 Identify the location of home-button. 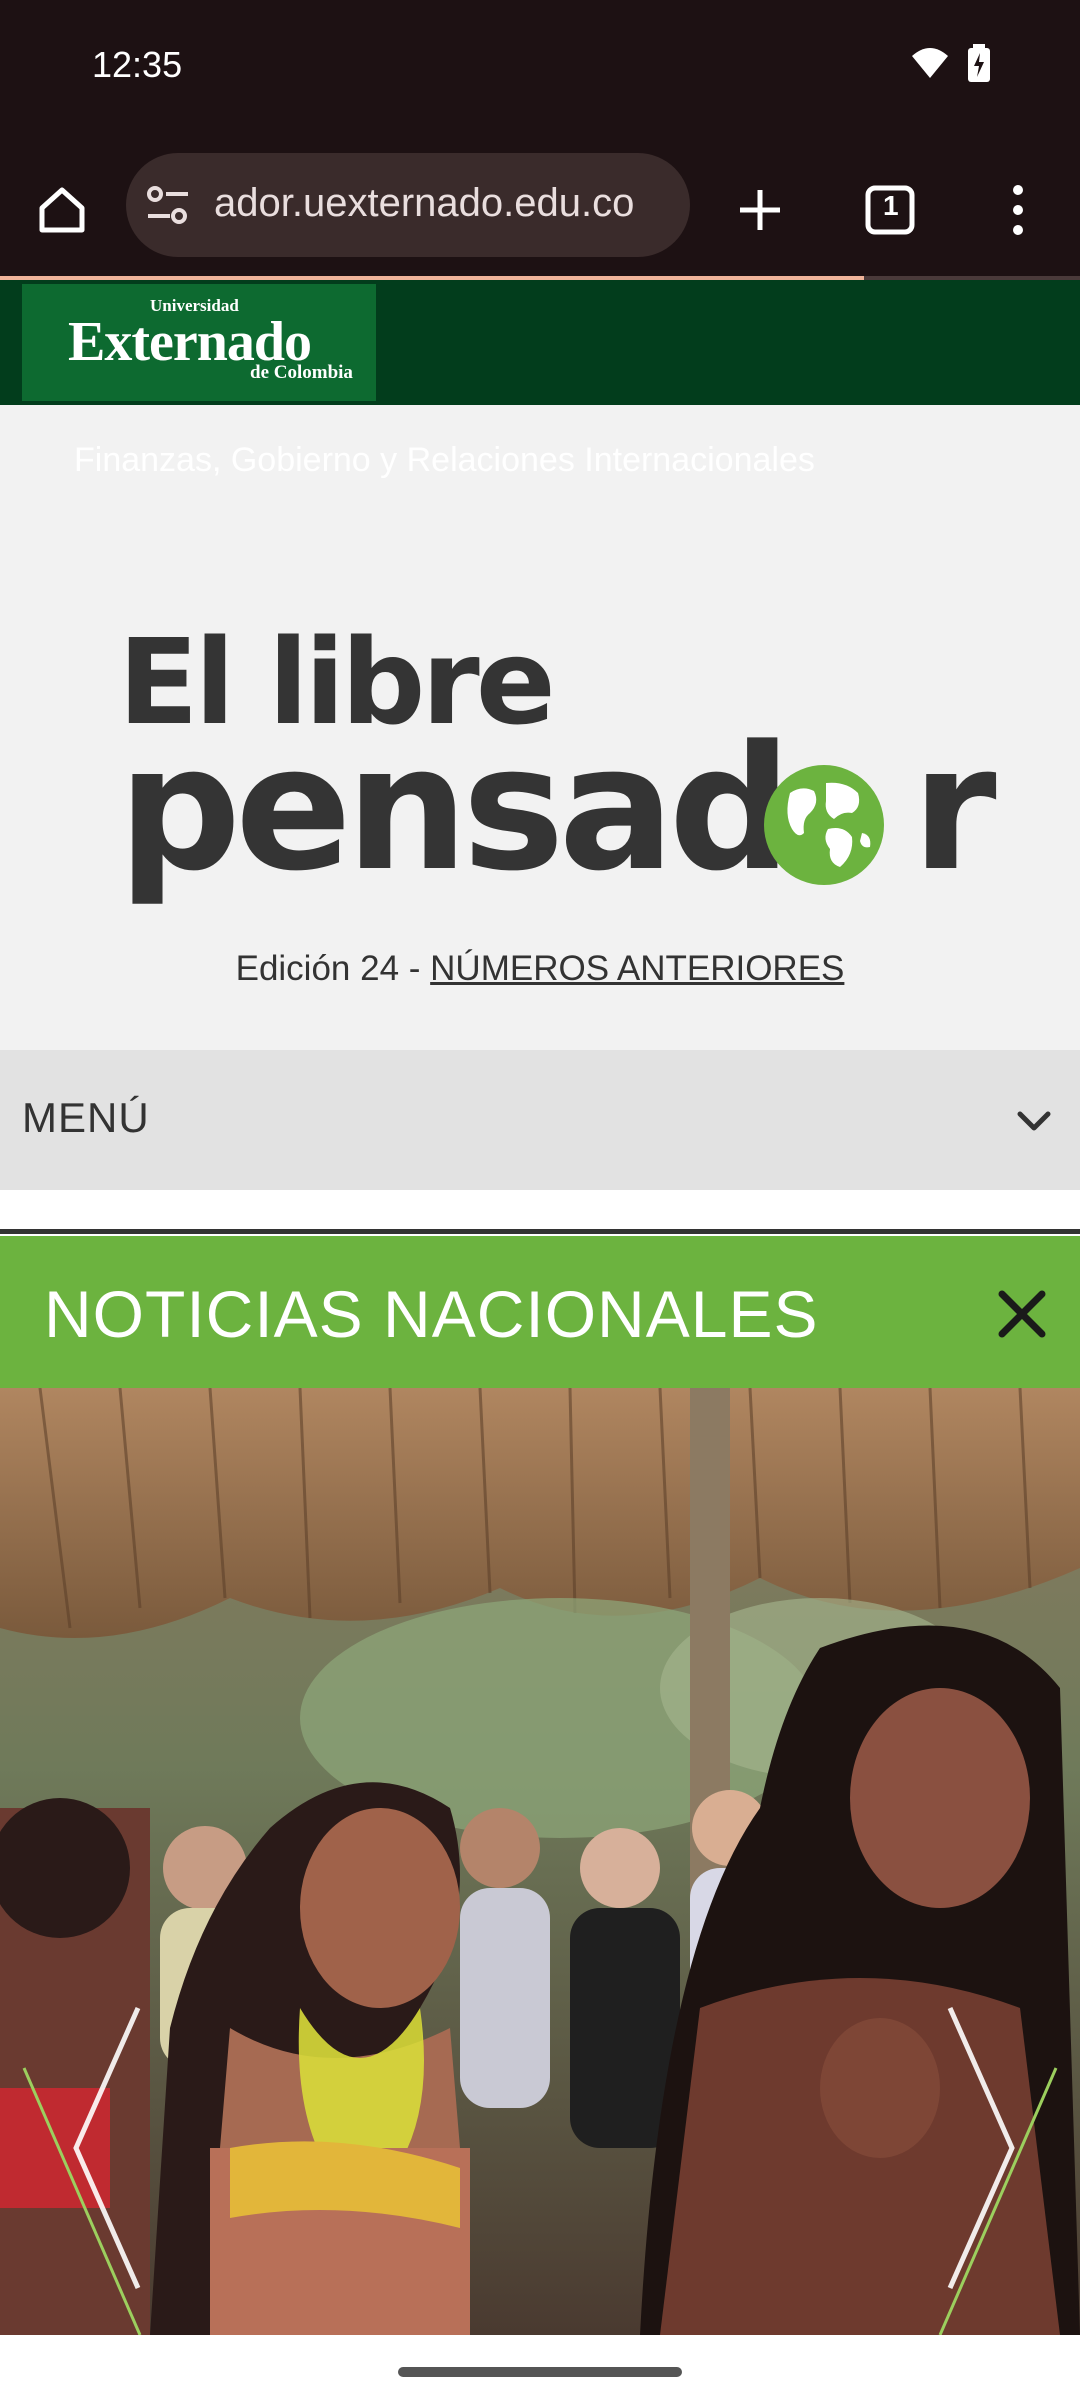
(62, 210).